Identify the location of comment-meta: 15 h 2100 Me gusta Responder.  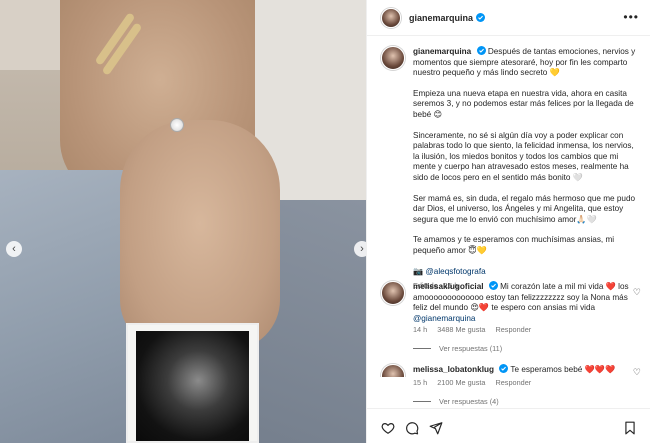
(472, 382).